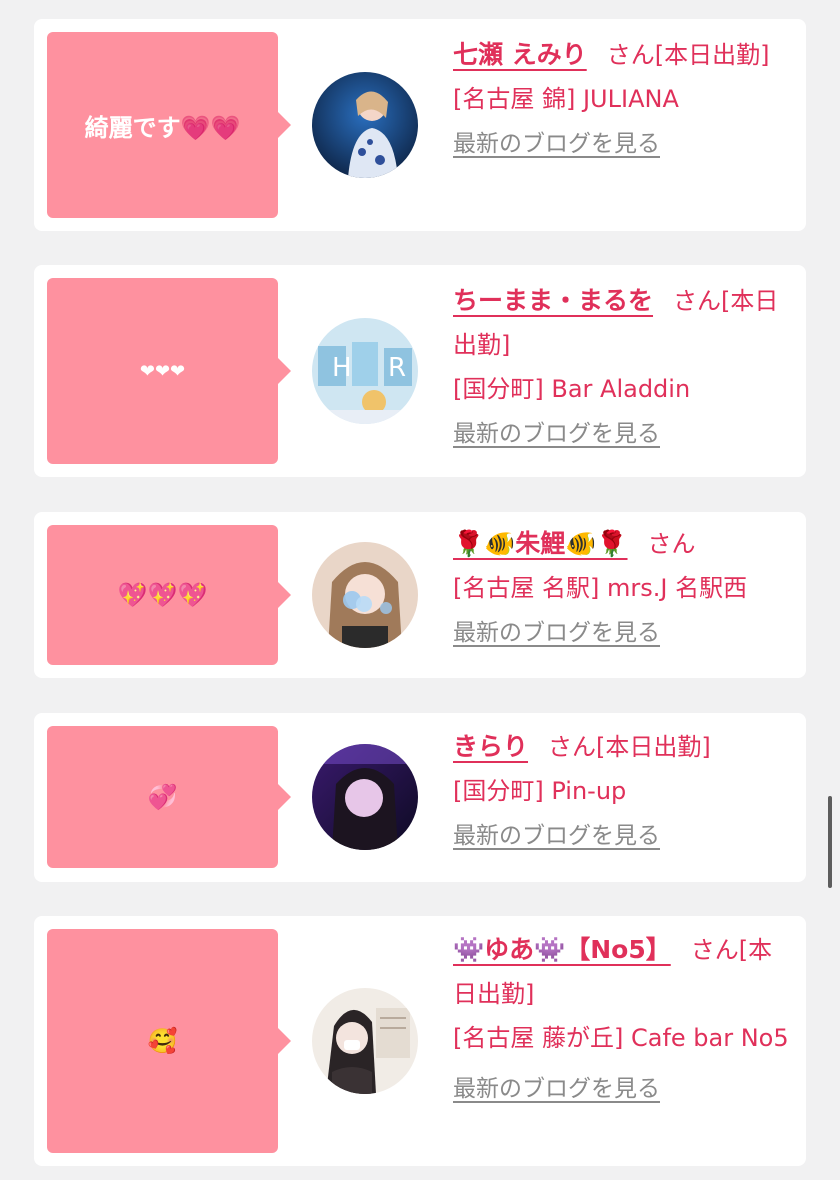  I want to click on message-bubble: 💖💖💖, so click(169, 595).